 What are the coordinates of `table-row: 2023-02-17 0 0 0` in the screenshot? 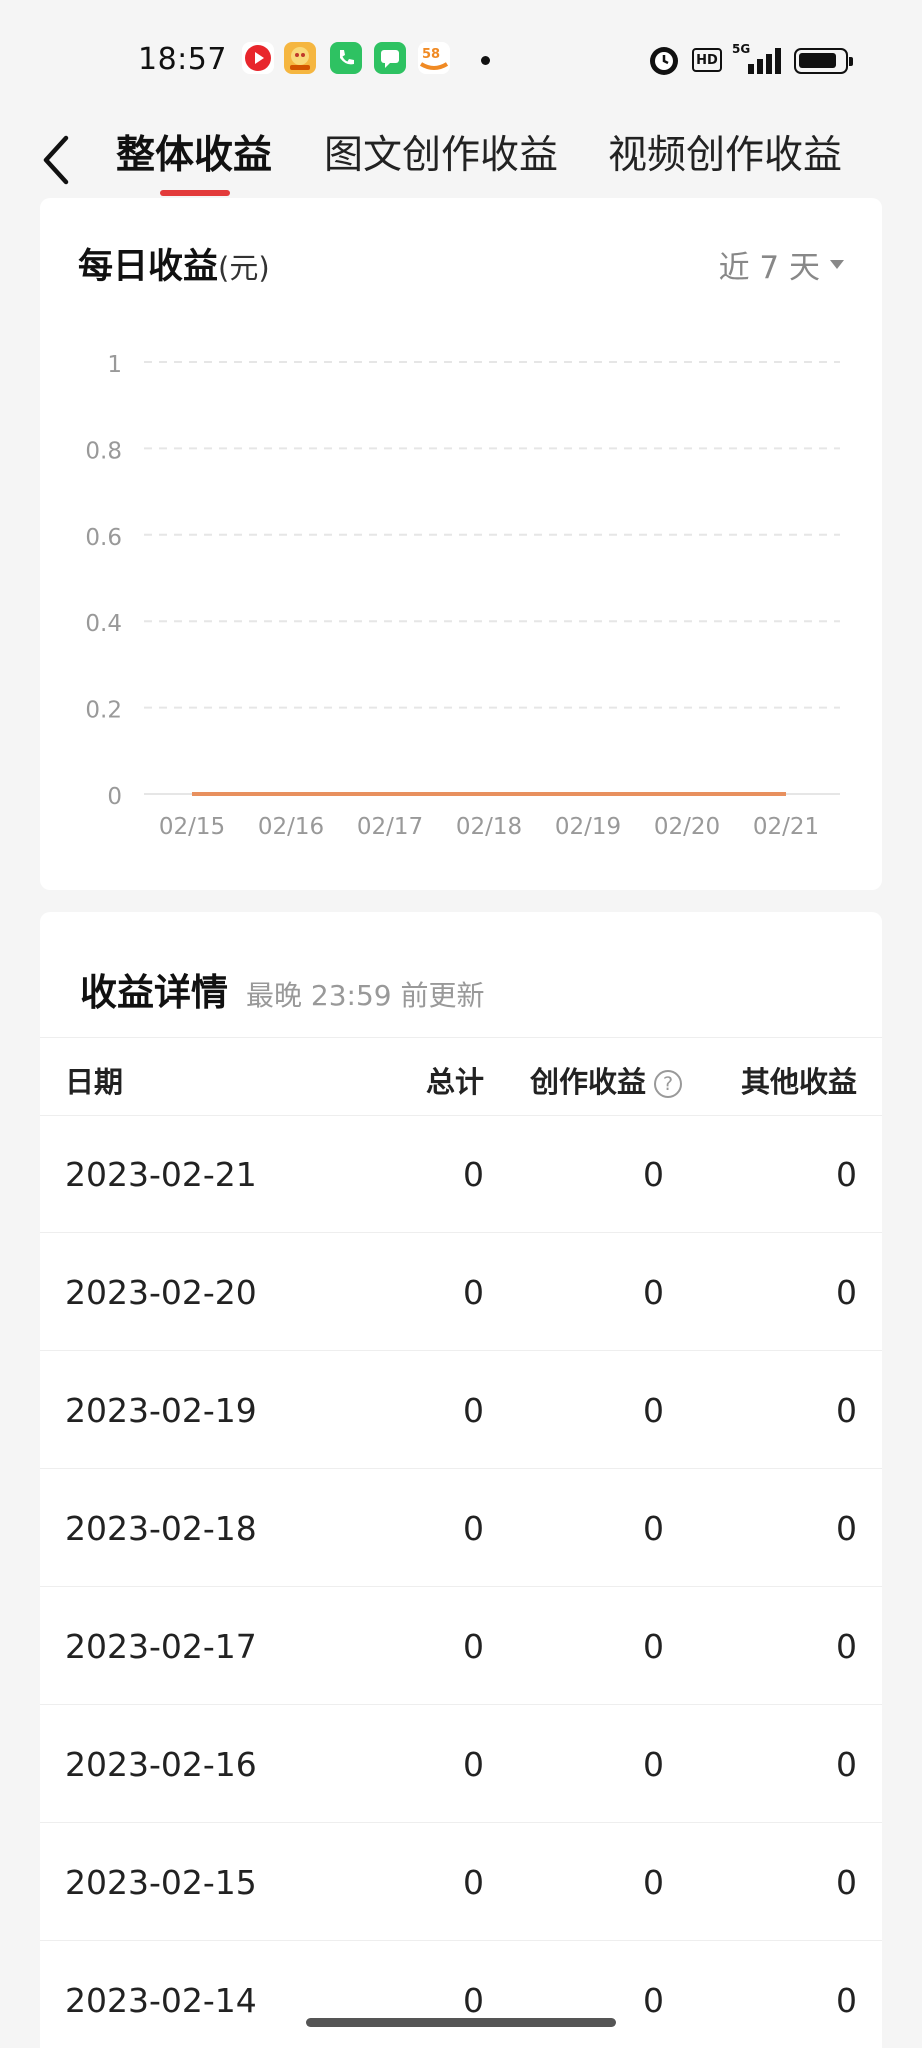 It's located at (461, 1646).